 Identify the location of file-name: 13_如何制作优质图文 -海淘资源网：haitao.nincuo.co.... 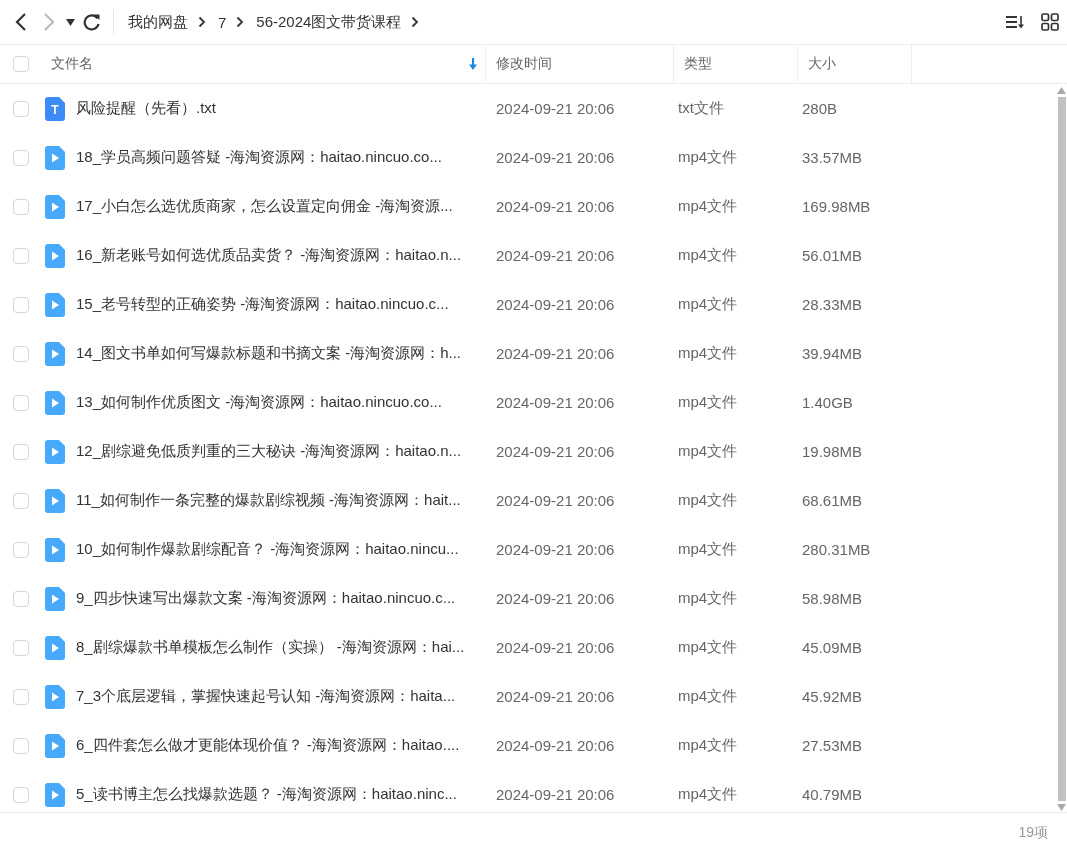
(259, 402).